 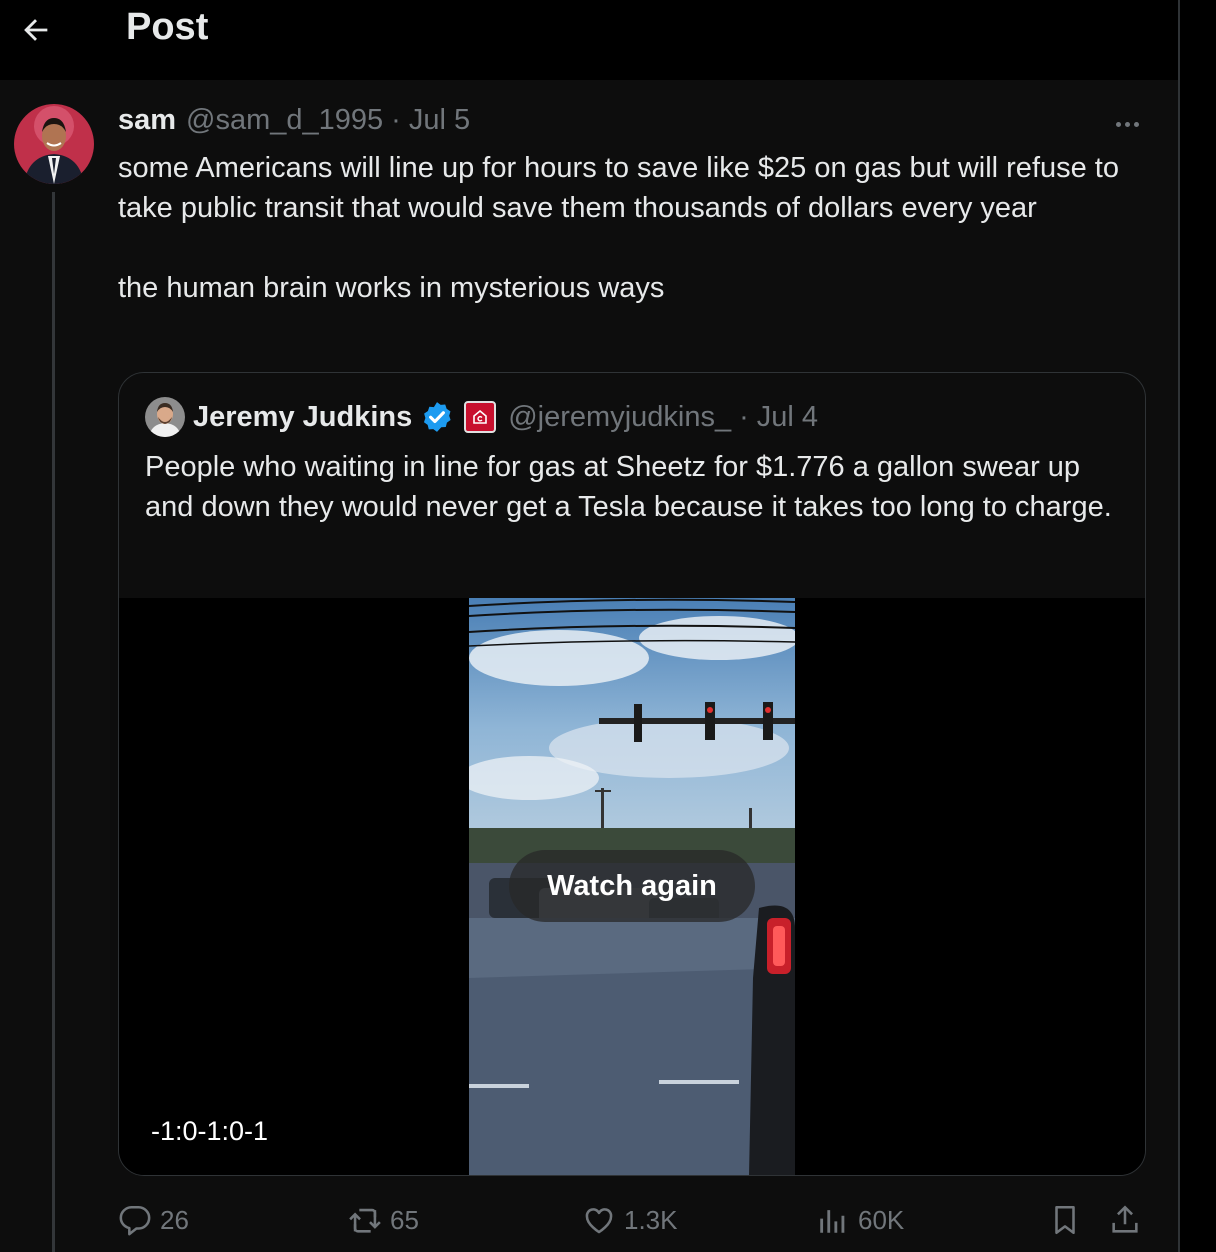 What do you see at coordinates (165, 417) in the screenshot?
I see `quoted-author-avatar` at bounding box center [165, 417].